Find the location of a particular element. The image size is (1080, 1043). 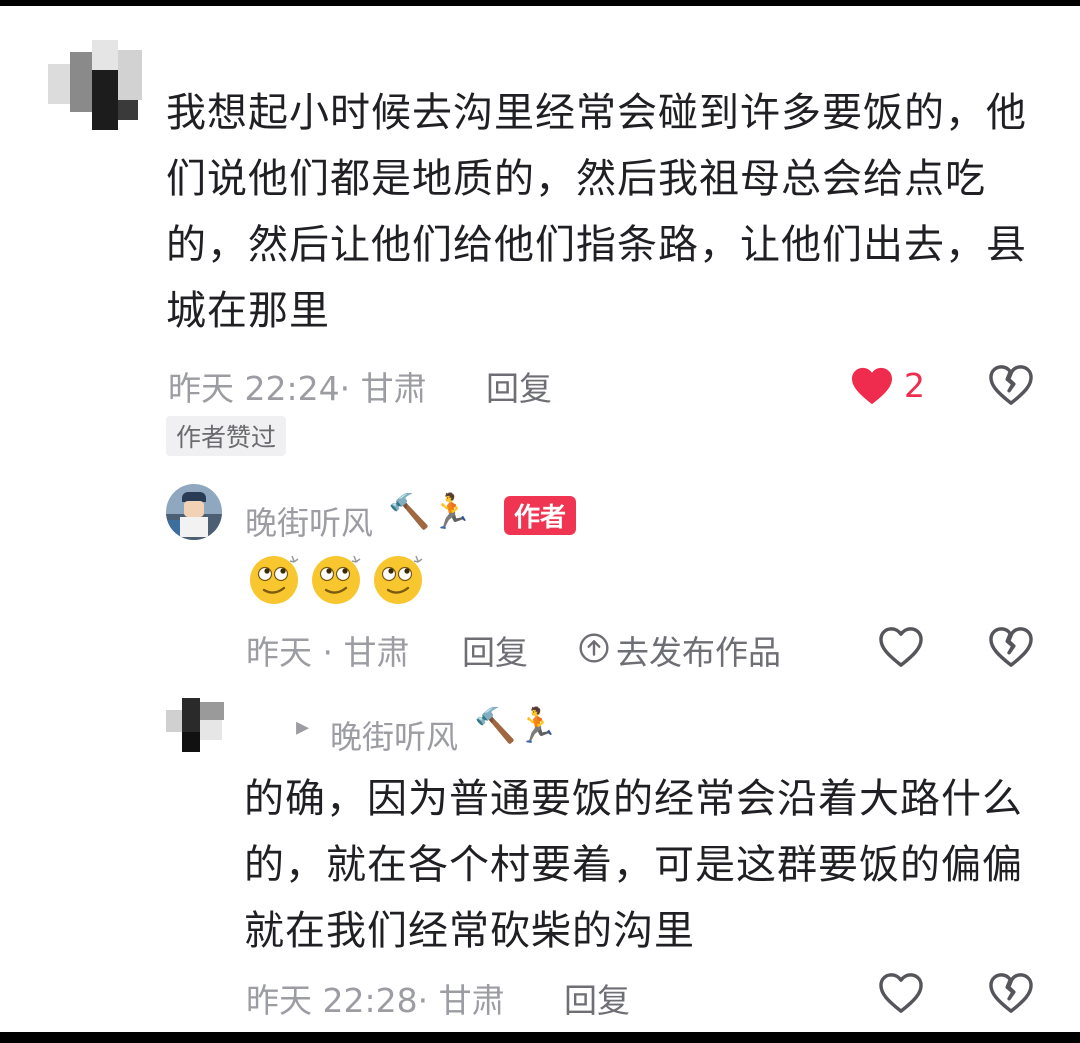

reply-to-username: 晚街听风 is located at coordinates (394, 735).